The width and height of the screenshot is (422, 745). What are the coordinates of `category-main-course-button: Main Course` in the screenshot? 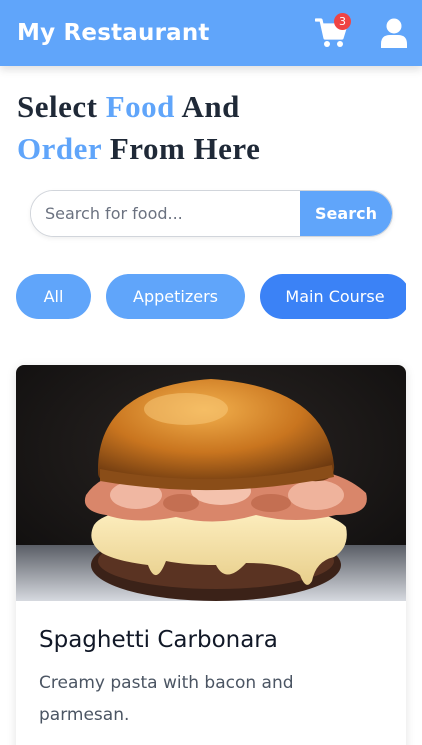 It's located at (333, 296).